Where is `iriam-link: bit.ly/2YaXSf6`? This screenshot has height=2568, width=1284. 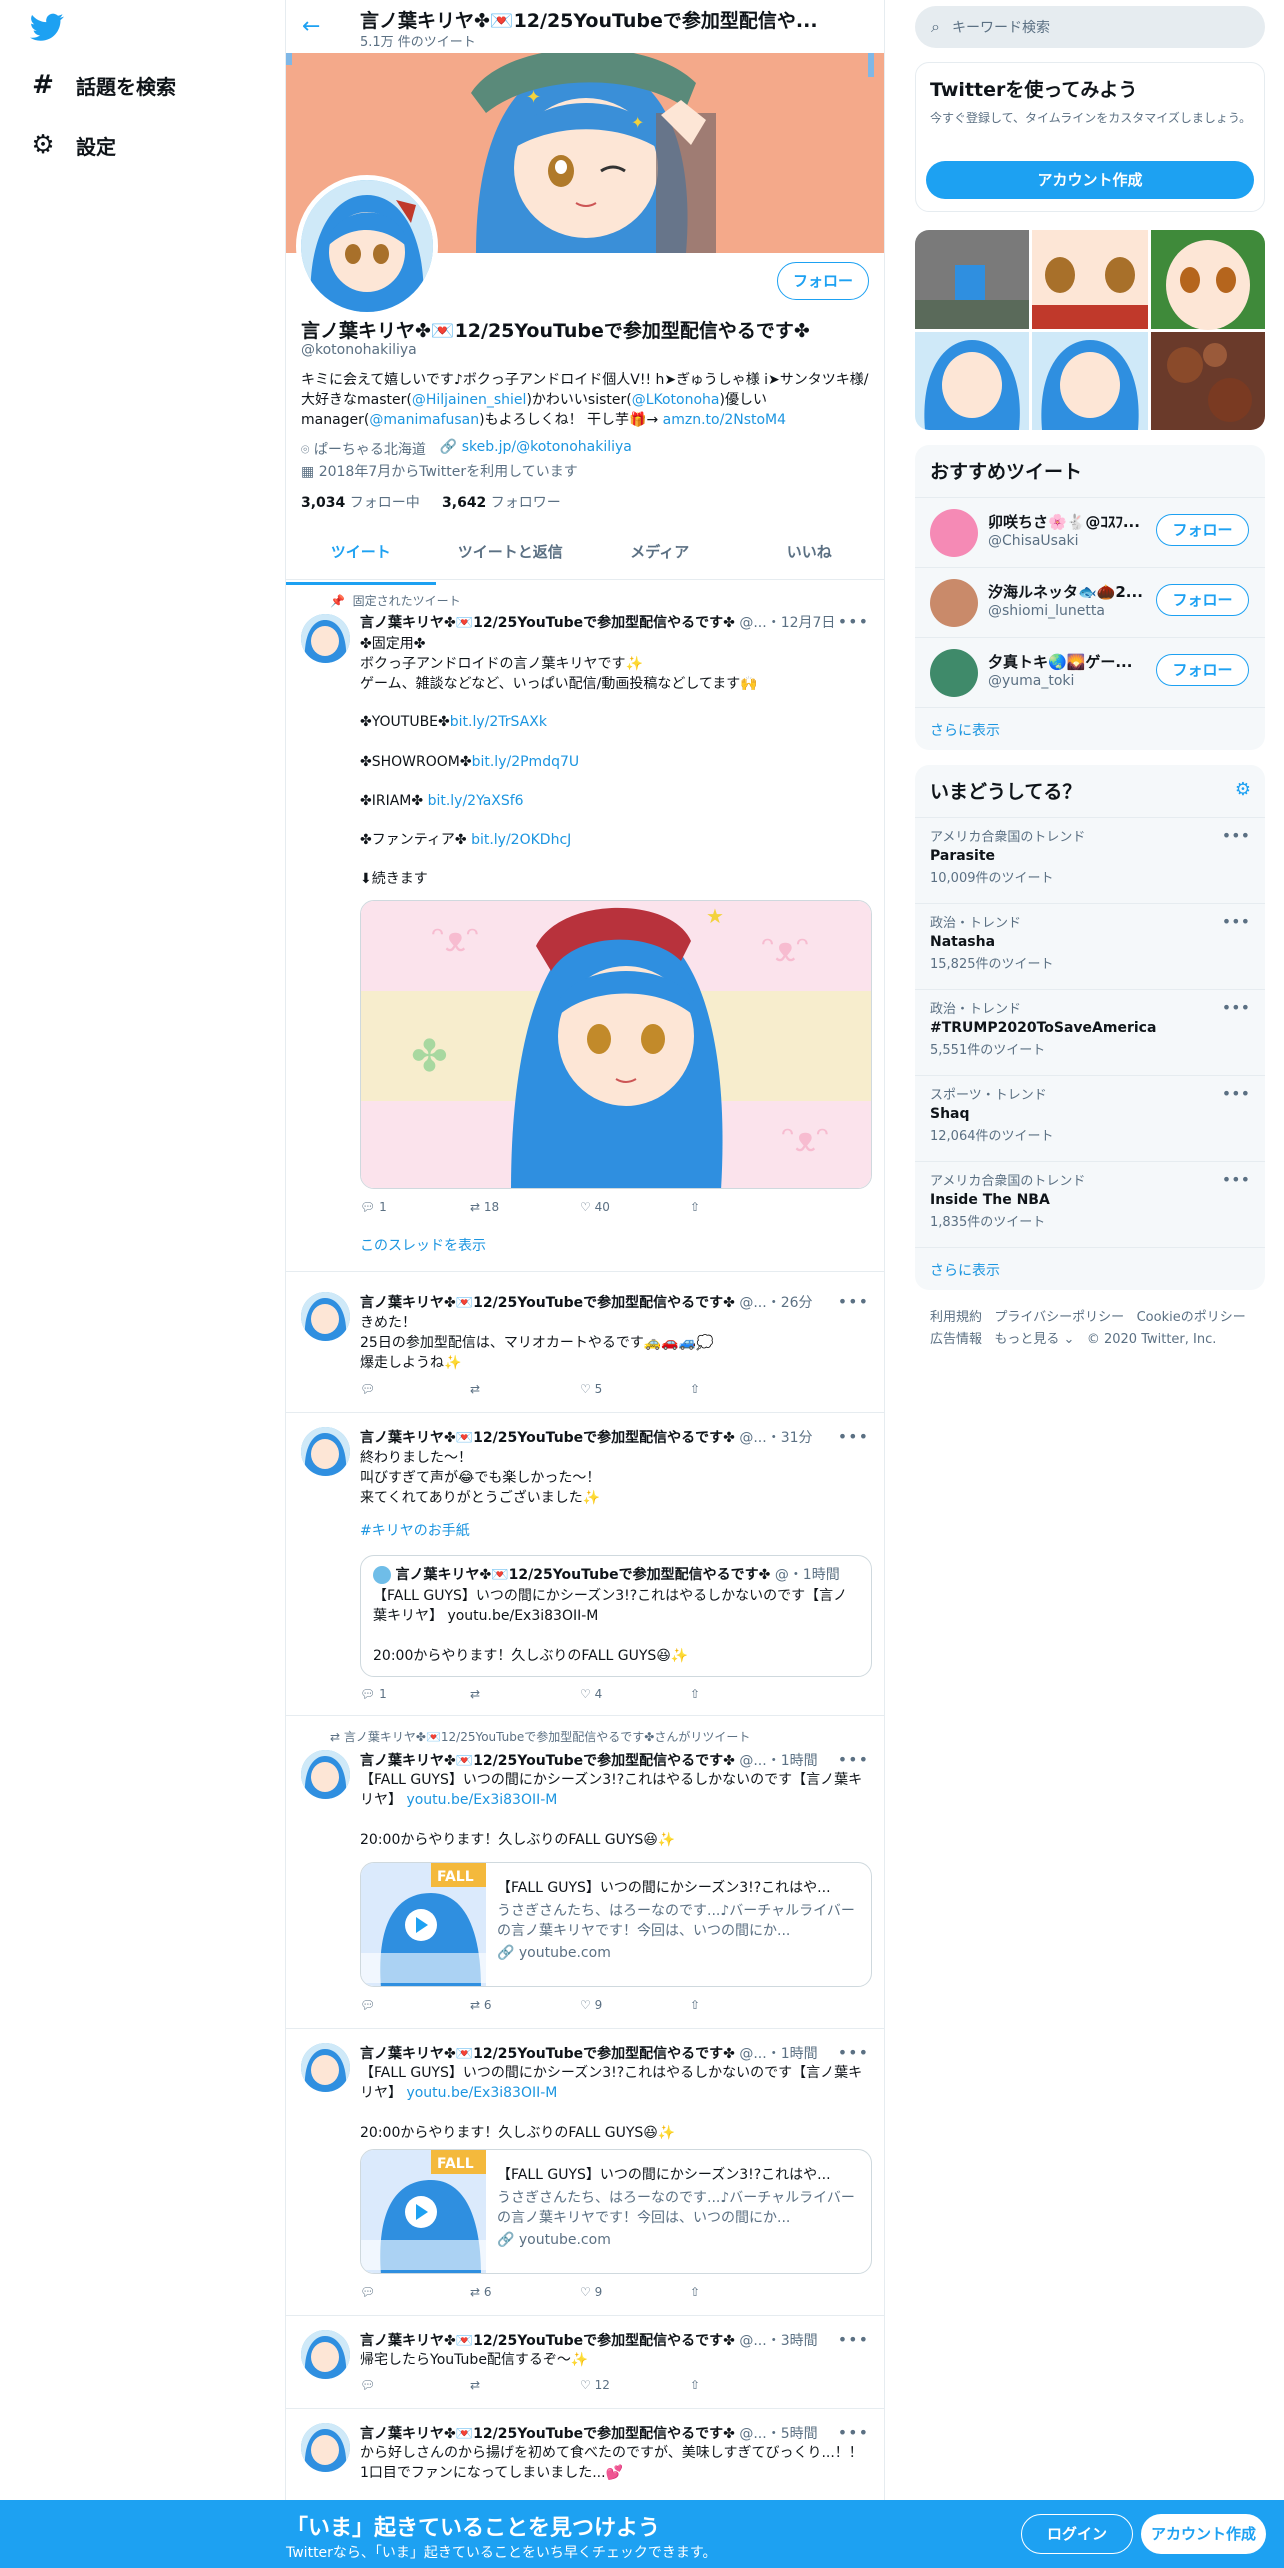 iriam-link: bit.ly/2YaXSf6 is located at coordinates (476, 801).